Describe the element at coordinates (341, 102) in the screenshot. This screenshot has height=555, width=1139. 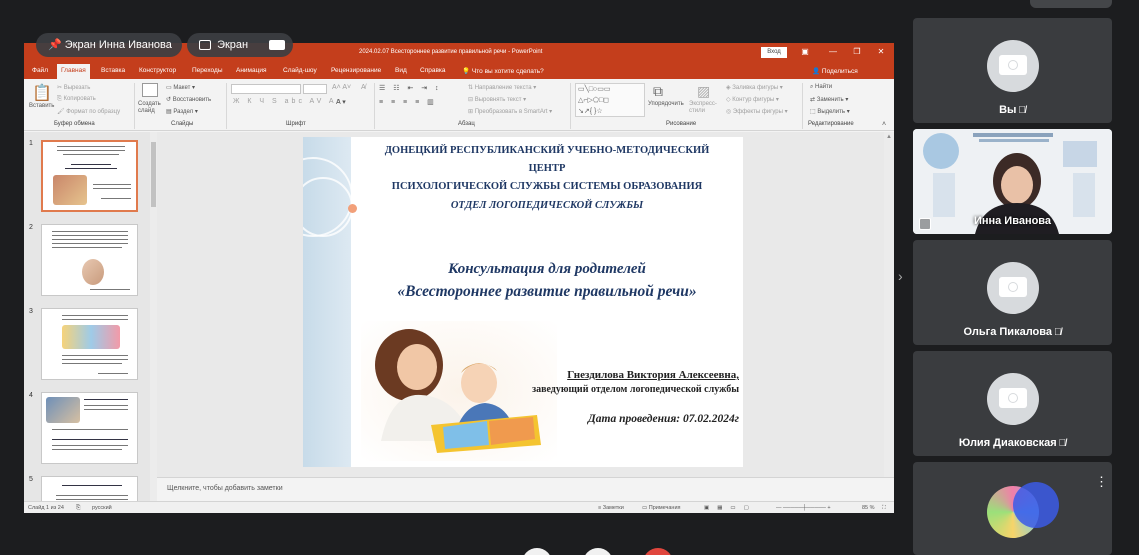
I see `font-color-button: A ▾` at that location.